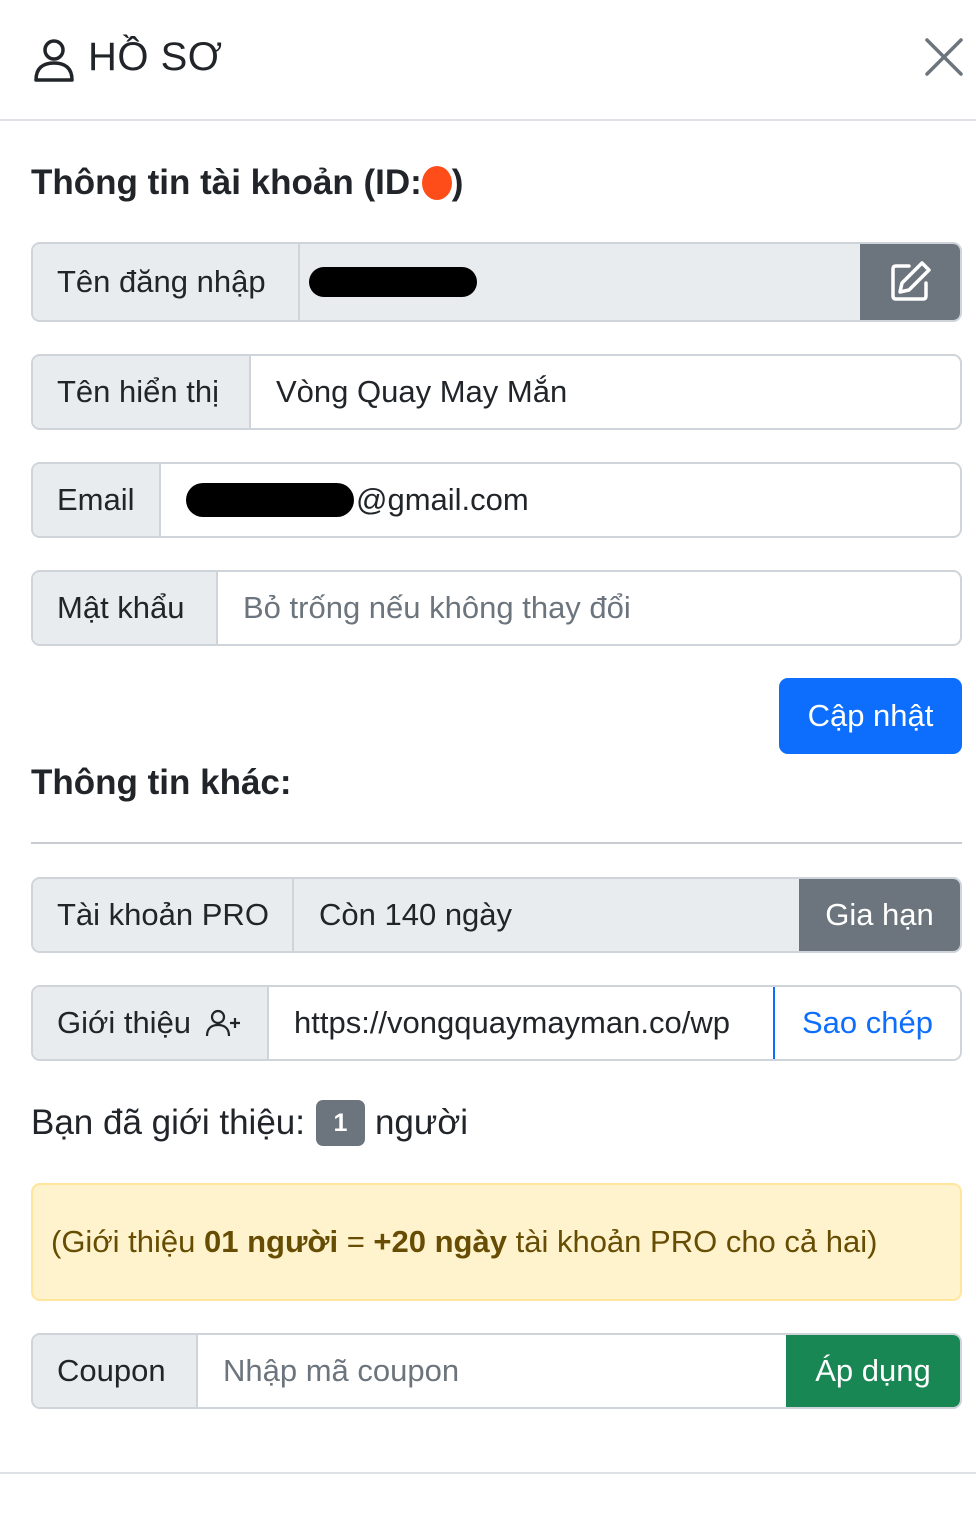 Image resolution: width=976 pixels, height=1520 pixels. I want to click on username-group: Tên đăng nhập, so click(496, 282).